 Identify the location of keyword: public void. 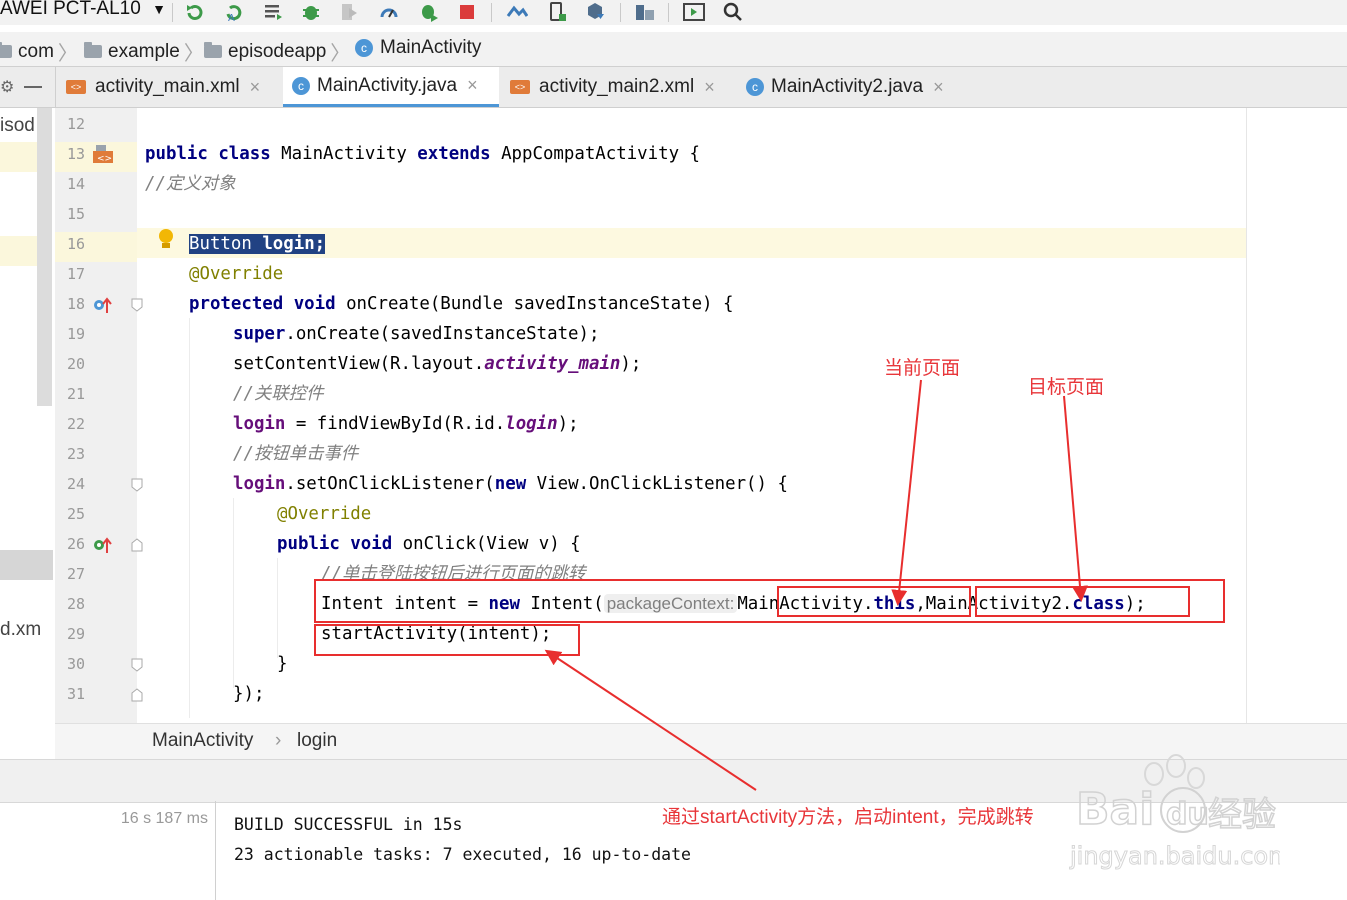
(335, 544).